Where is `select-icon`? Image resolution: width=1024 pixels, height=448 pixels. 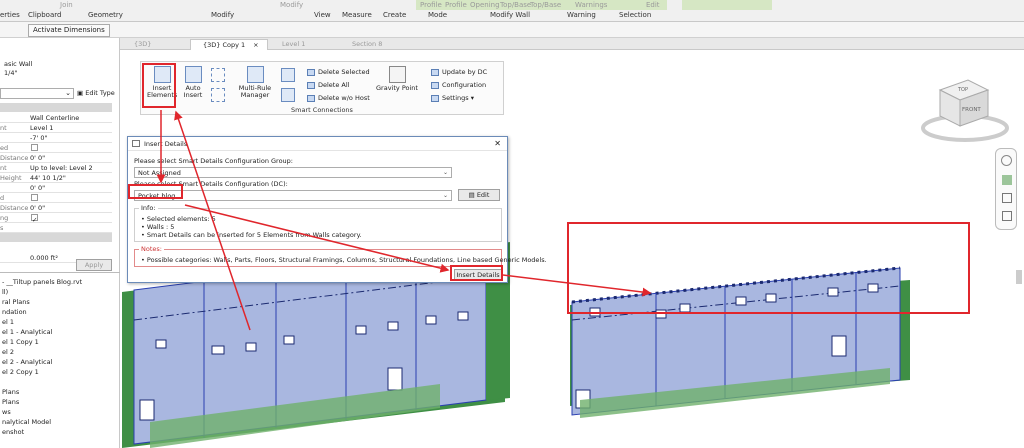 select-icon is located at coordinates (218, 75).